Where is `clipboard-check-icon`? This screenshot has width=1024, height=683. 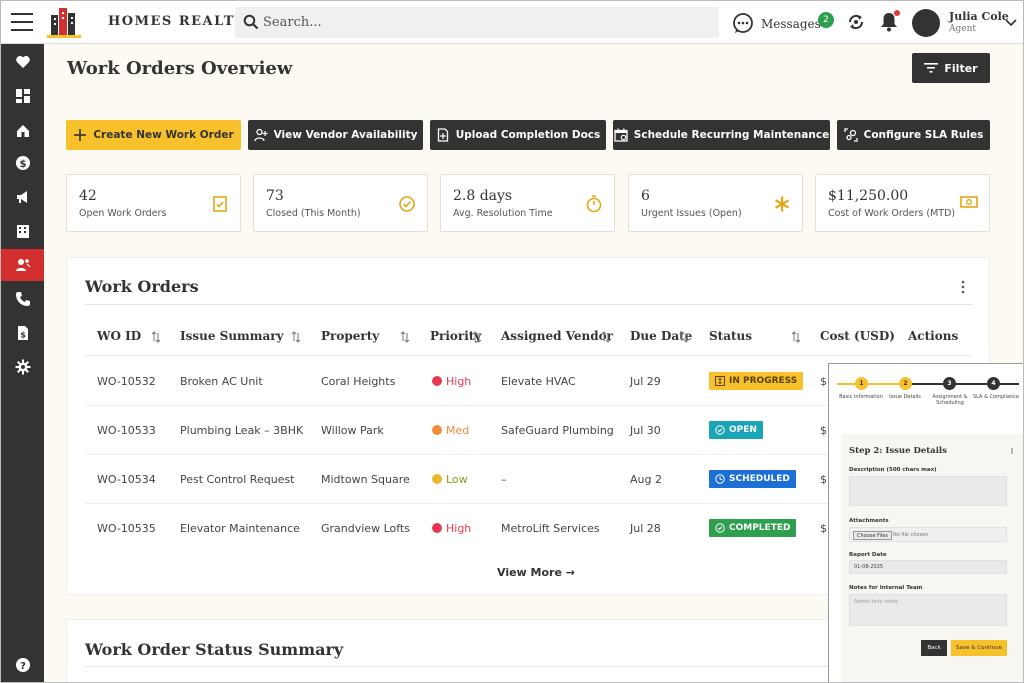
clipboard-check-icon is located at coordinates (220, 204).